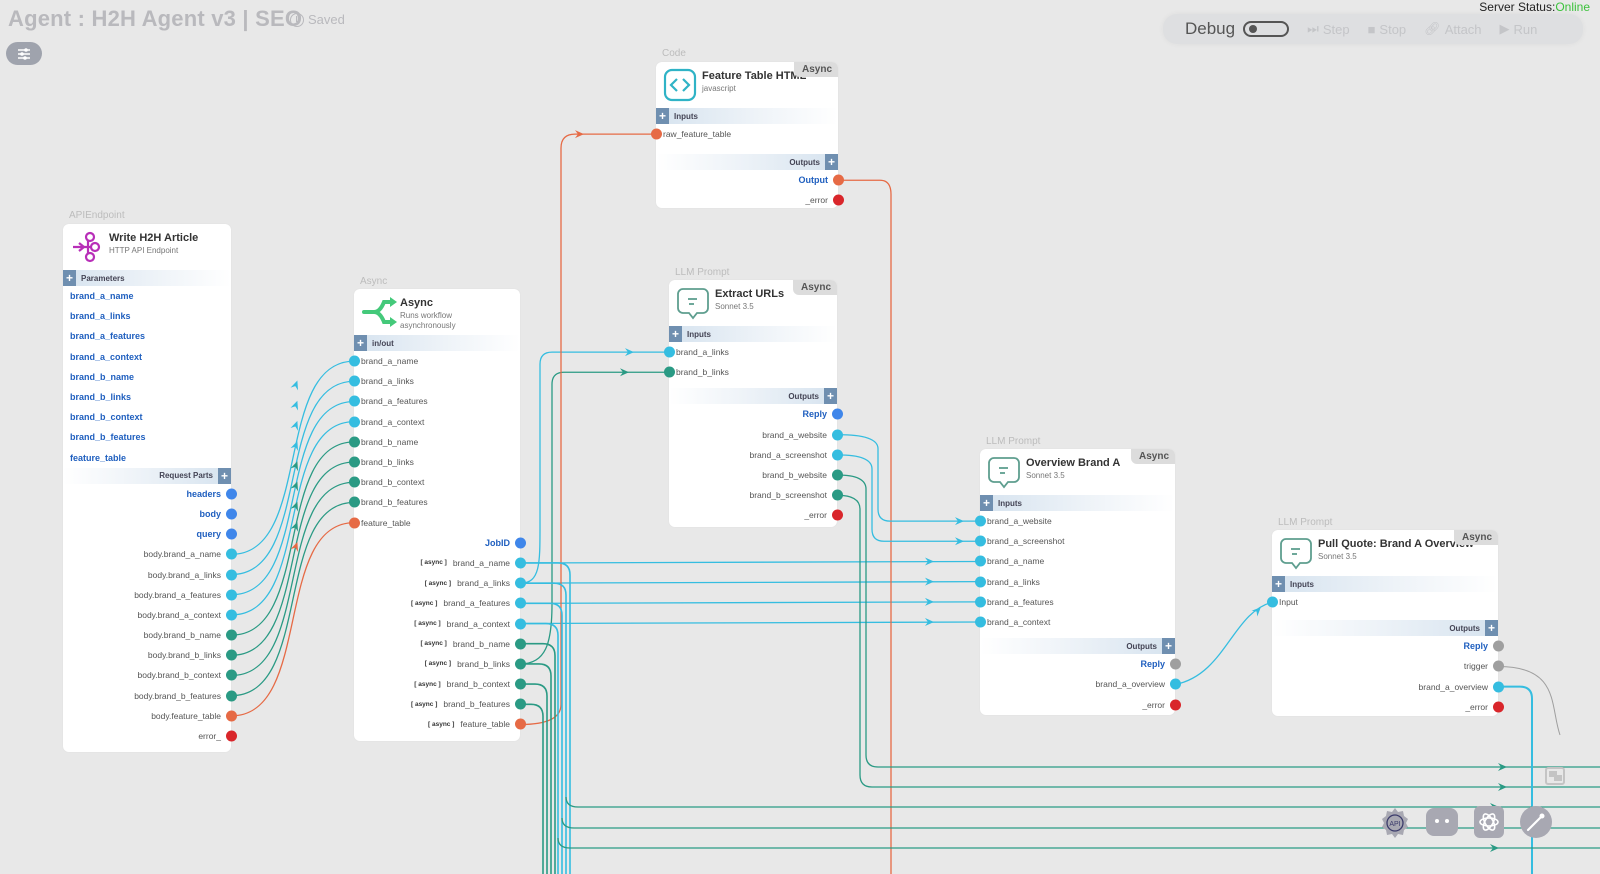 This screenshot has height=874, width=1600. Describe the element at coordinates (317, 19) in the screenshot. I see `save-status: Saved` at that location.